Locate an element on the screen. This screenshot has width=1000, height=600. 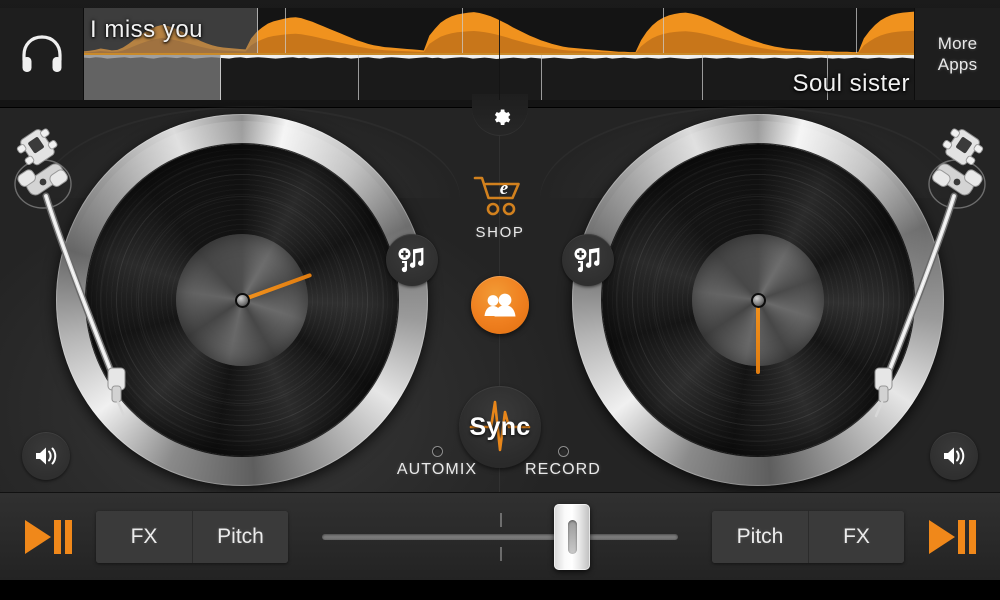
shop-label: SHOP is located at coordinates (500, 232).